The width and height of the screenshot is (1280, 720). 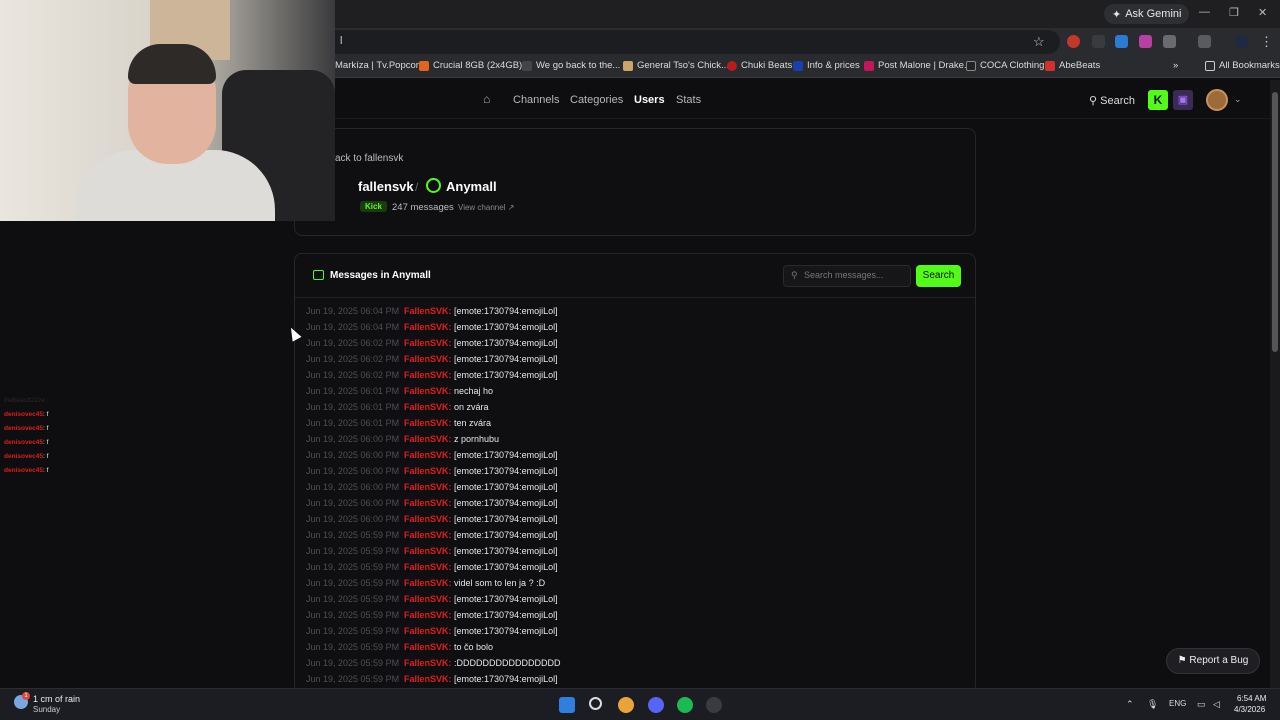 What do you see at coordinates (1201, 704) in the screenshot?
I see `network-icon: ▭` at bounding box center [1201, 704].